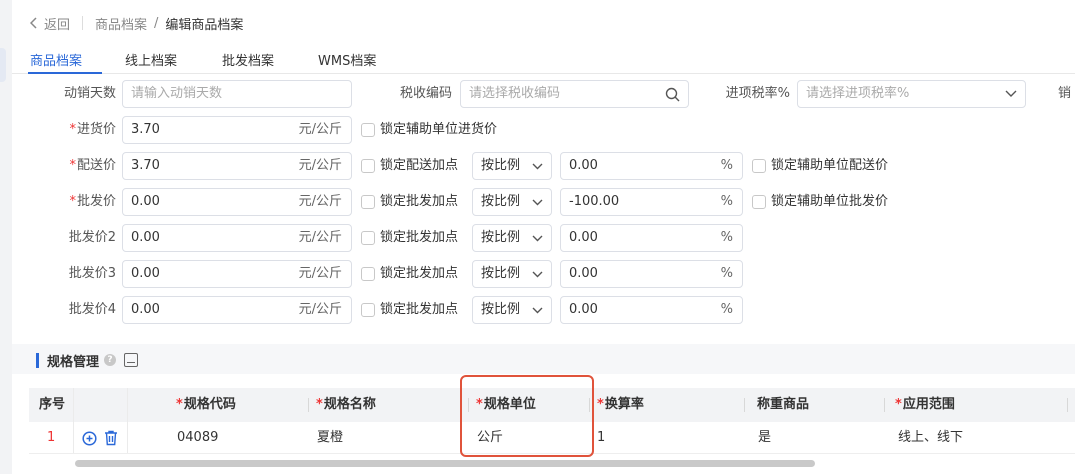 This screenshot has width=1075, height=474. I want to click on col-index: 序号, so click(52, 404).